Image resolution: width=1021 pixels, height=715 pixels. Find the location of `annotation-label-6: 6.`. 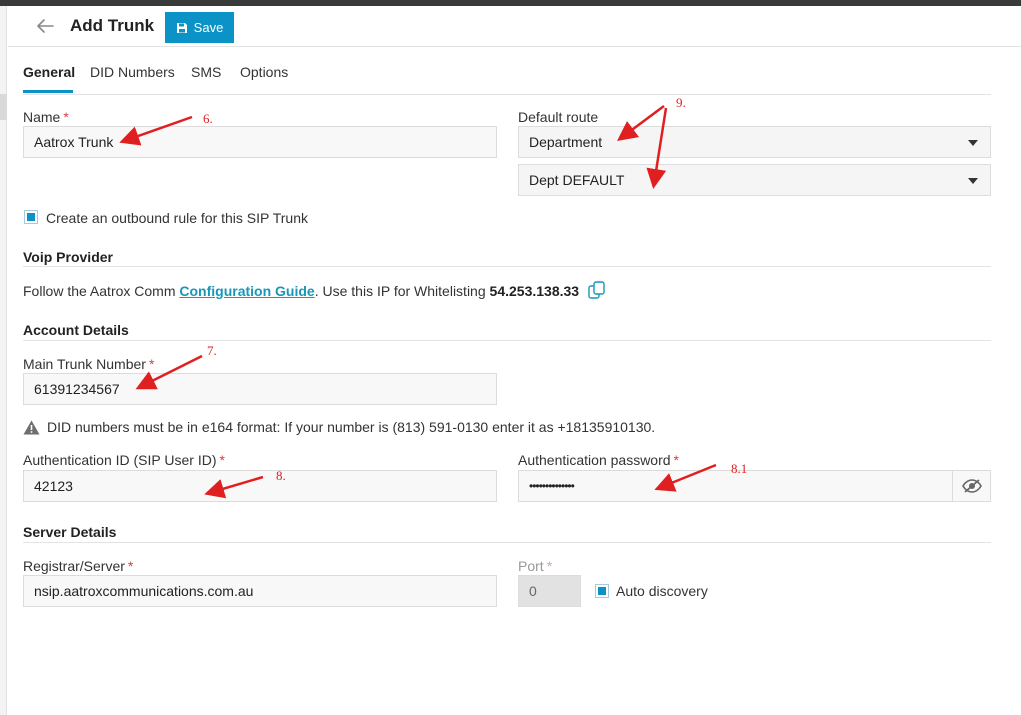

annotation-label-6: 6. is located at coordinates (208, 118).